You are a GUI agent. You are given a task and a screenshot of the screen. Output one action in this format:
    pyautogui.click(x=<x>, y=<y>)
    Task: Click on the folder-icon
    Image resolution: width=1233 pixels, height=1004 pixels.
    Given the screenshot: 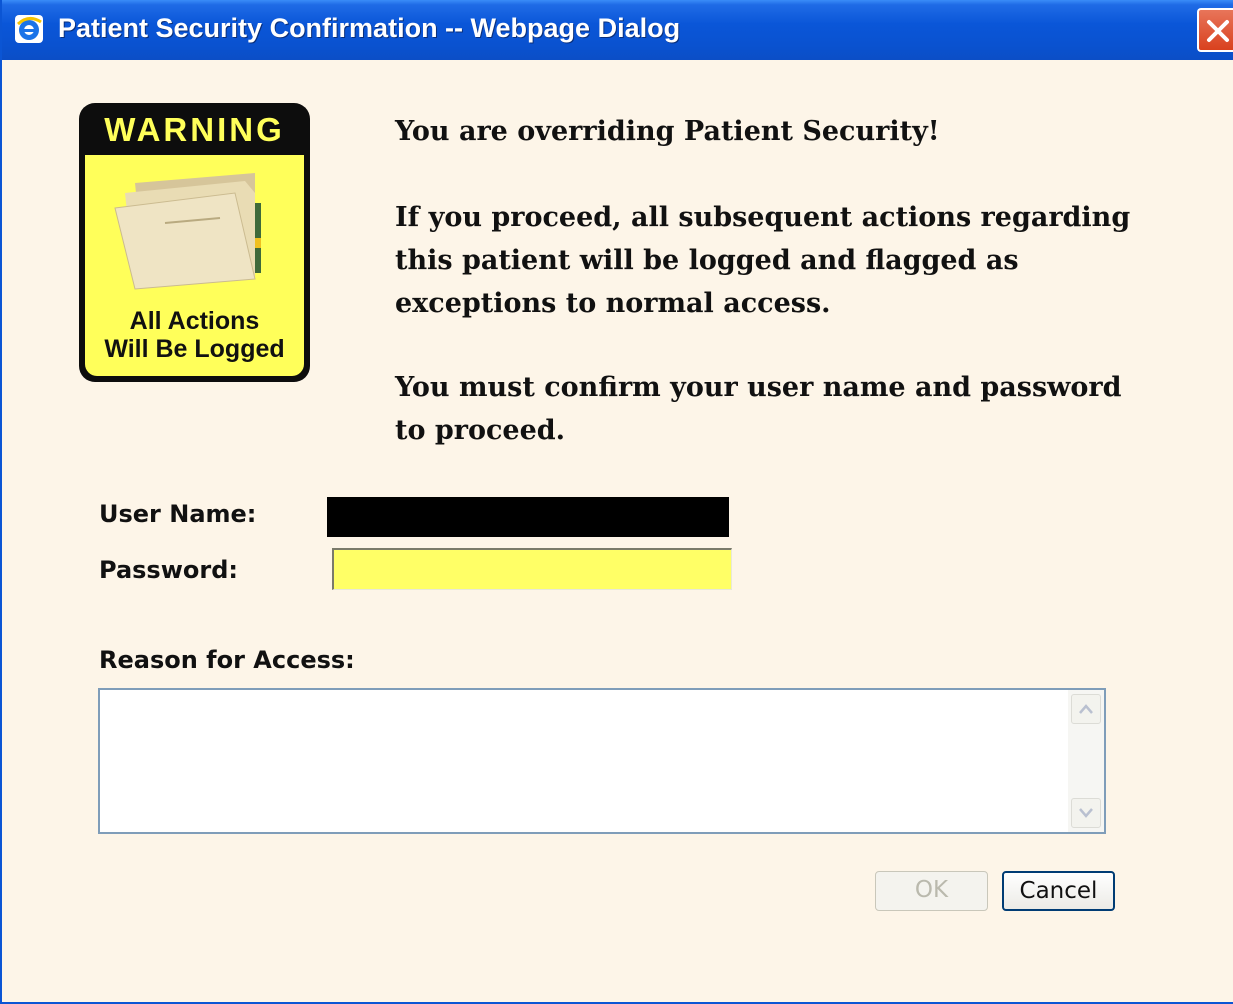 What is the action you would take?
    pyautogui.click(x=187, y=231)
    